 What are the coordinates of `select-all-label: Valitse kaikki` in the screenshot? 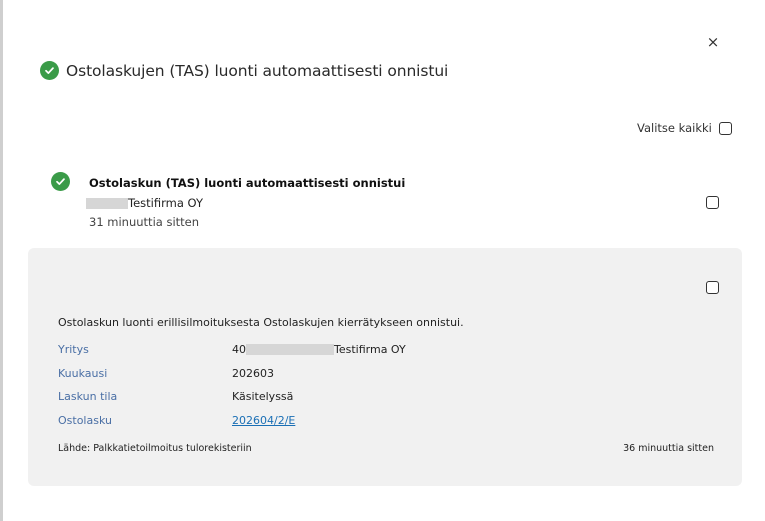 It's located at (674, 128).